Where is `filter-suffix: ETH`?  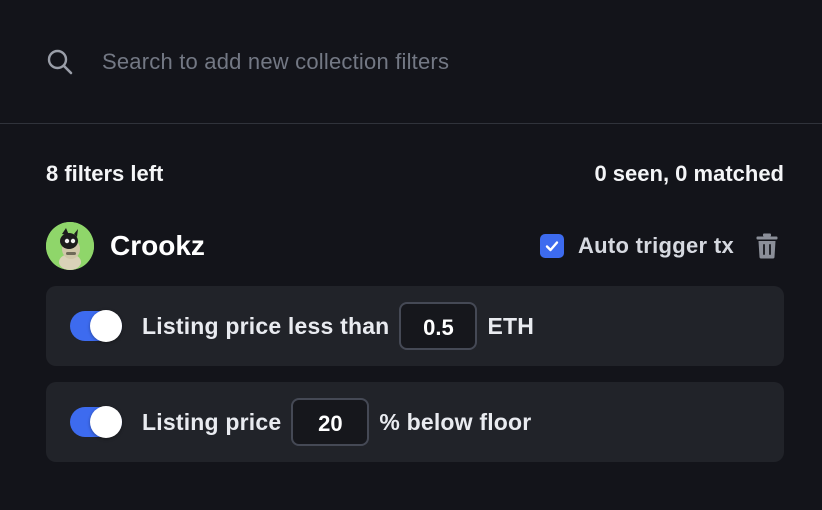
filter-suffix: ETH is located at coordinates (511, 325).